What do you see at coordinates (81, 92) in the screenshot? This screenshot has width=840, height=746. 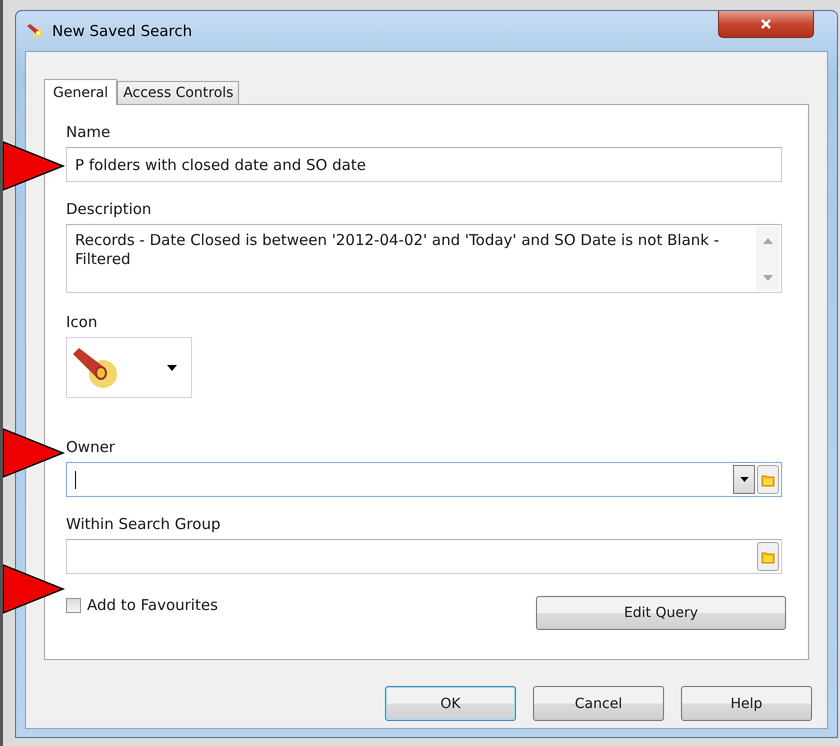 I see `tab: General` at bounding box center [81, 92].